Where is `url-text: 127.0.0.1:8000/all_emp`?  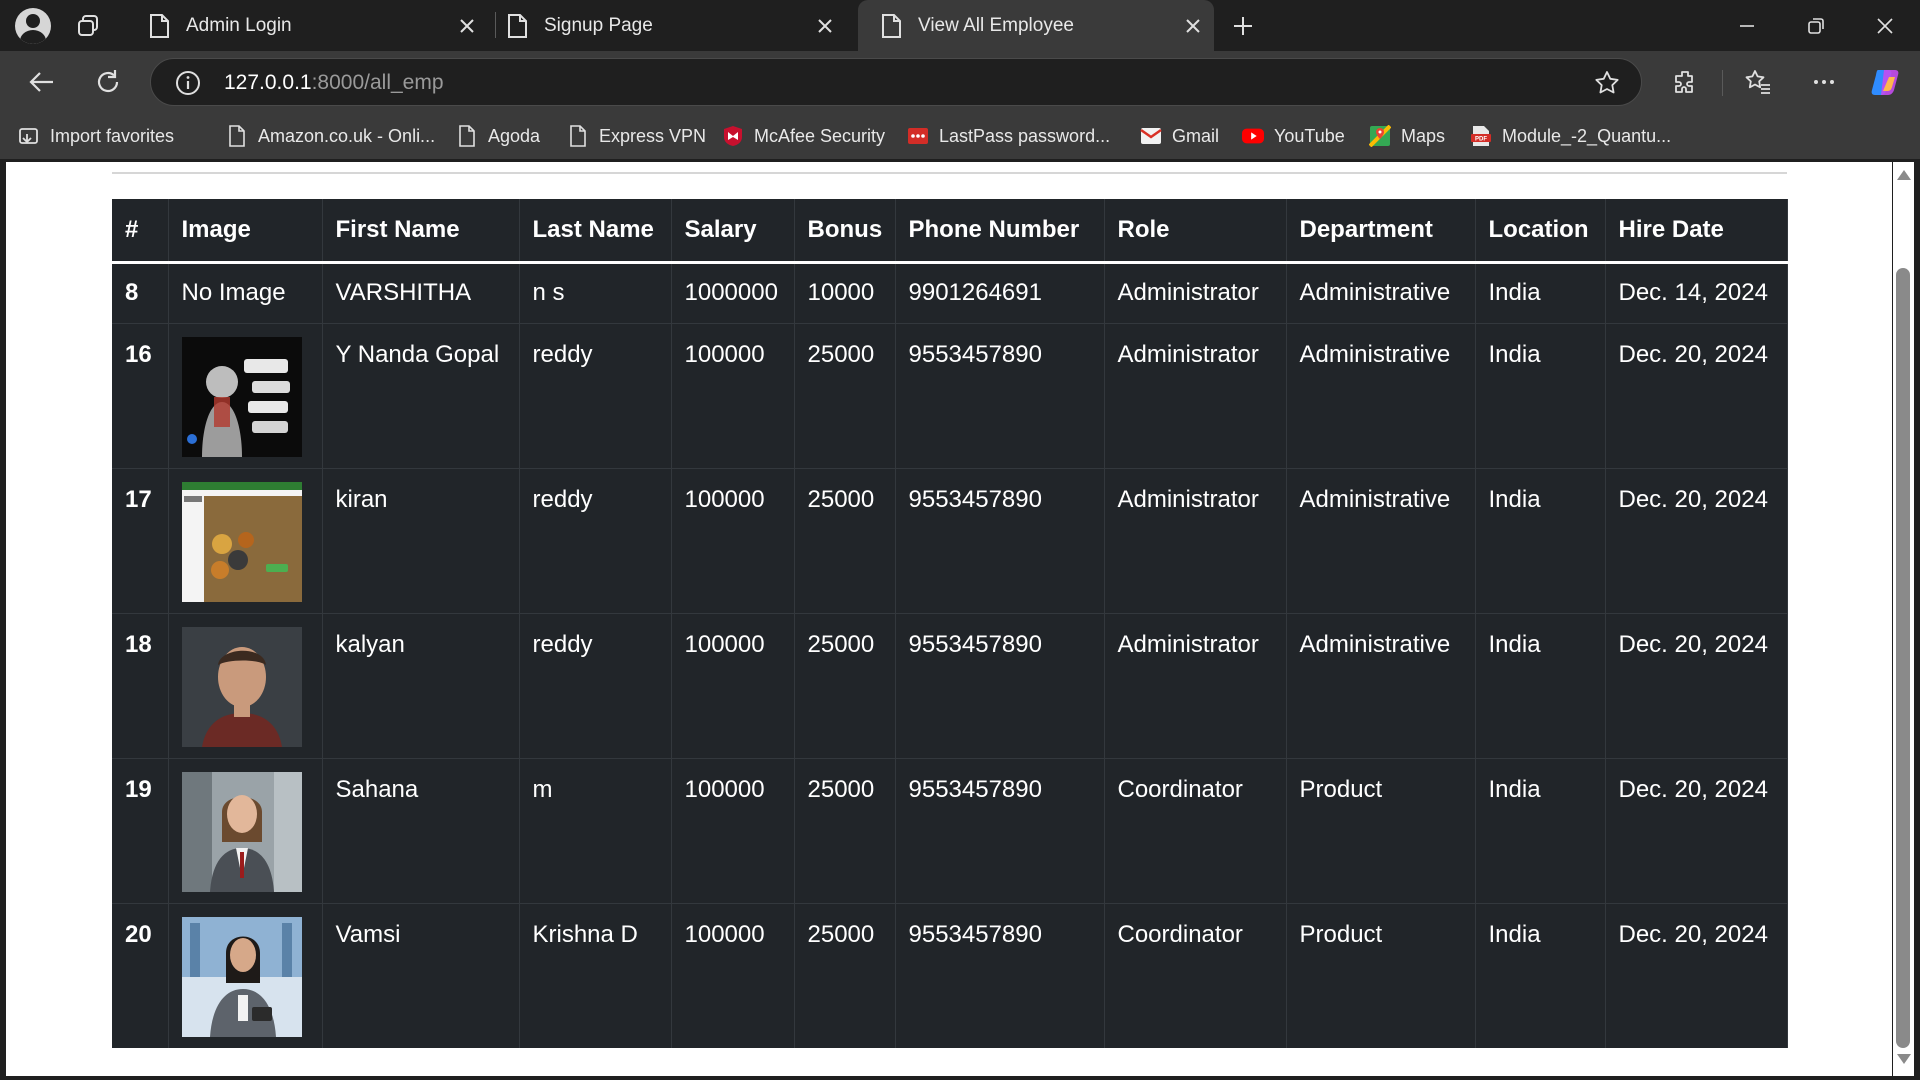
url-text: 127.0.0.1:8000/all_emp is located at coordinates (334, 83).